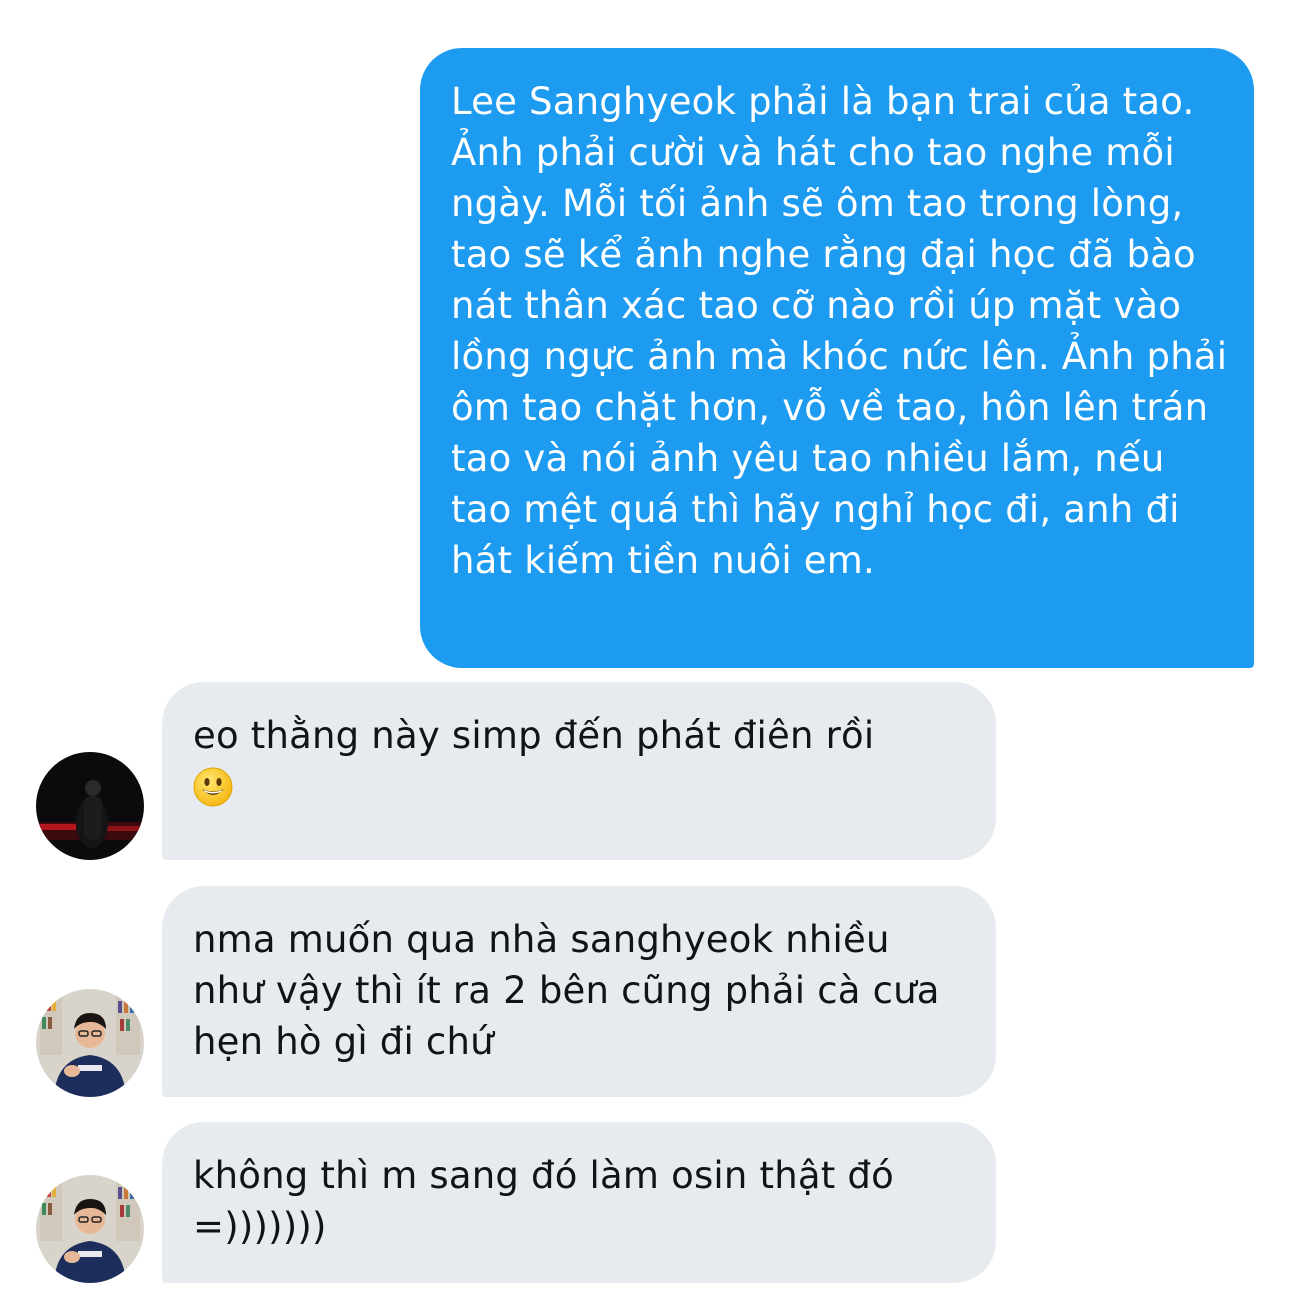 Image resolution: width=1290 pixels, height=1308 pixels. I want to click on smiley-face-emoji, so click(213, 787).